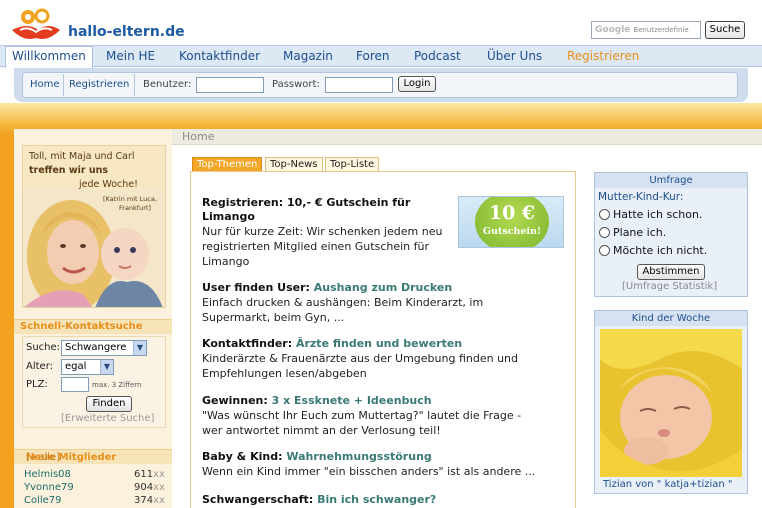 This screenshot has width=762, height=508. Describe the element at coordinates (81, 326) in the screenshot. I see `schnellsuche-title: Schnell-Kontaktsuche` at that location.